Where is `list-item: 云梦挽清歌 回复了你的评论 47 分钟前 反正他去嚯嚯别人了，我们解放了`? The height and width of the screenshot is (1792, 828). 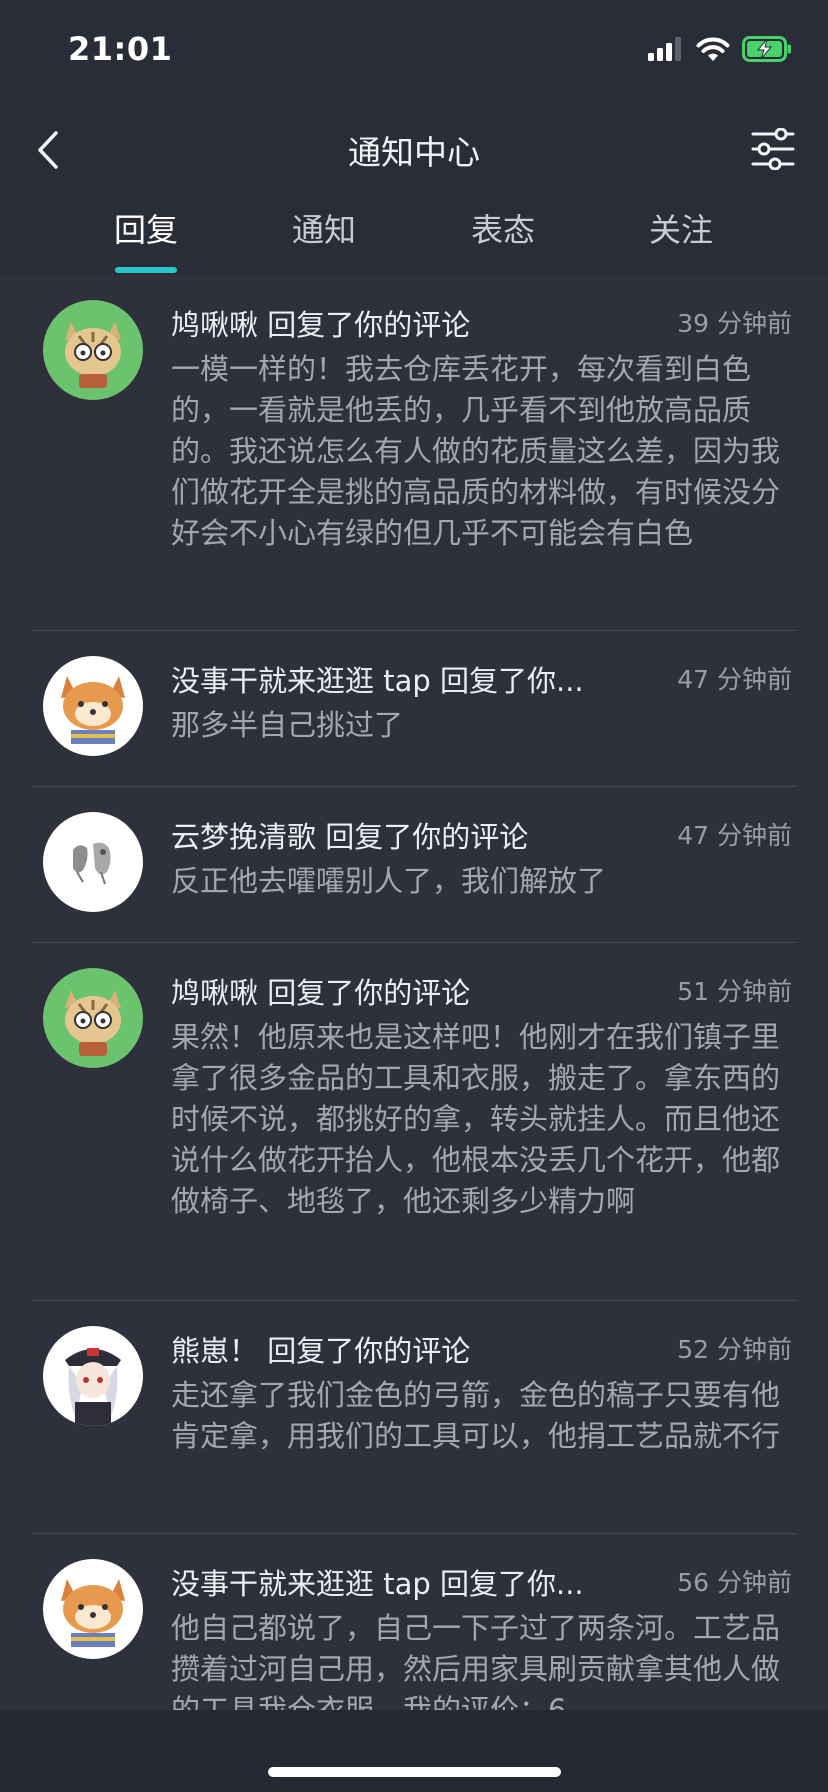 list-item: 云梦挽清歌 回复了你的评论 47 分钟前 反正他去嚯嚯别人了，我们解放了 is located at coordinates (414, 864).